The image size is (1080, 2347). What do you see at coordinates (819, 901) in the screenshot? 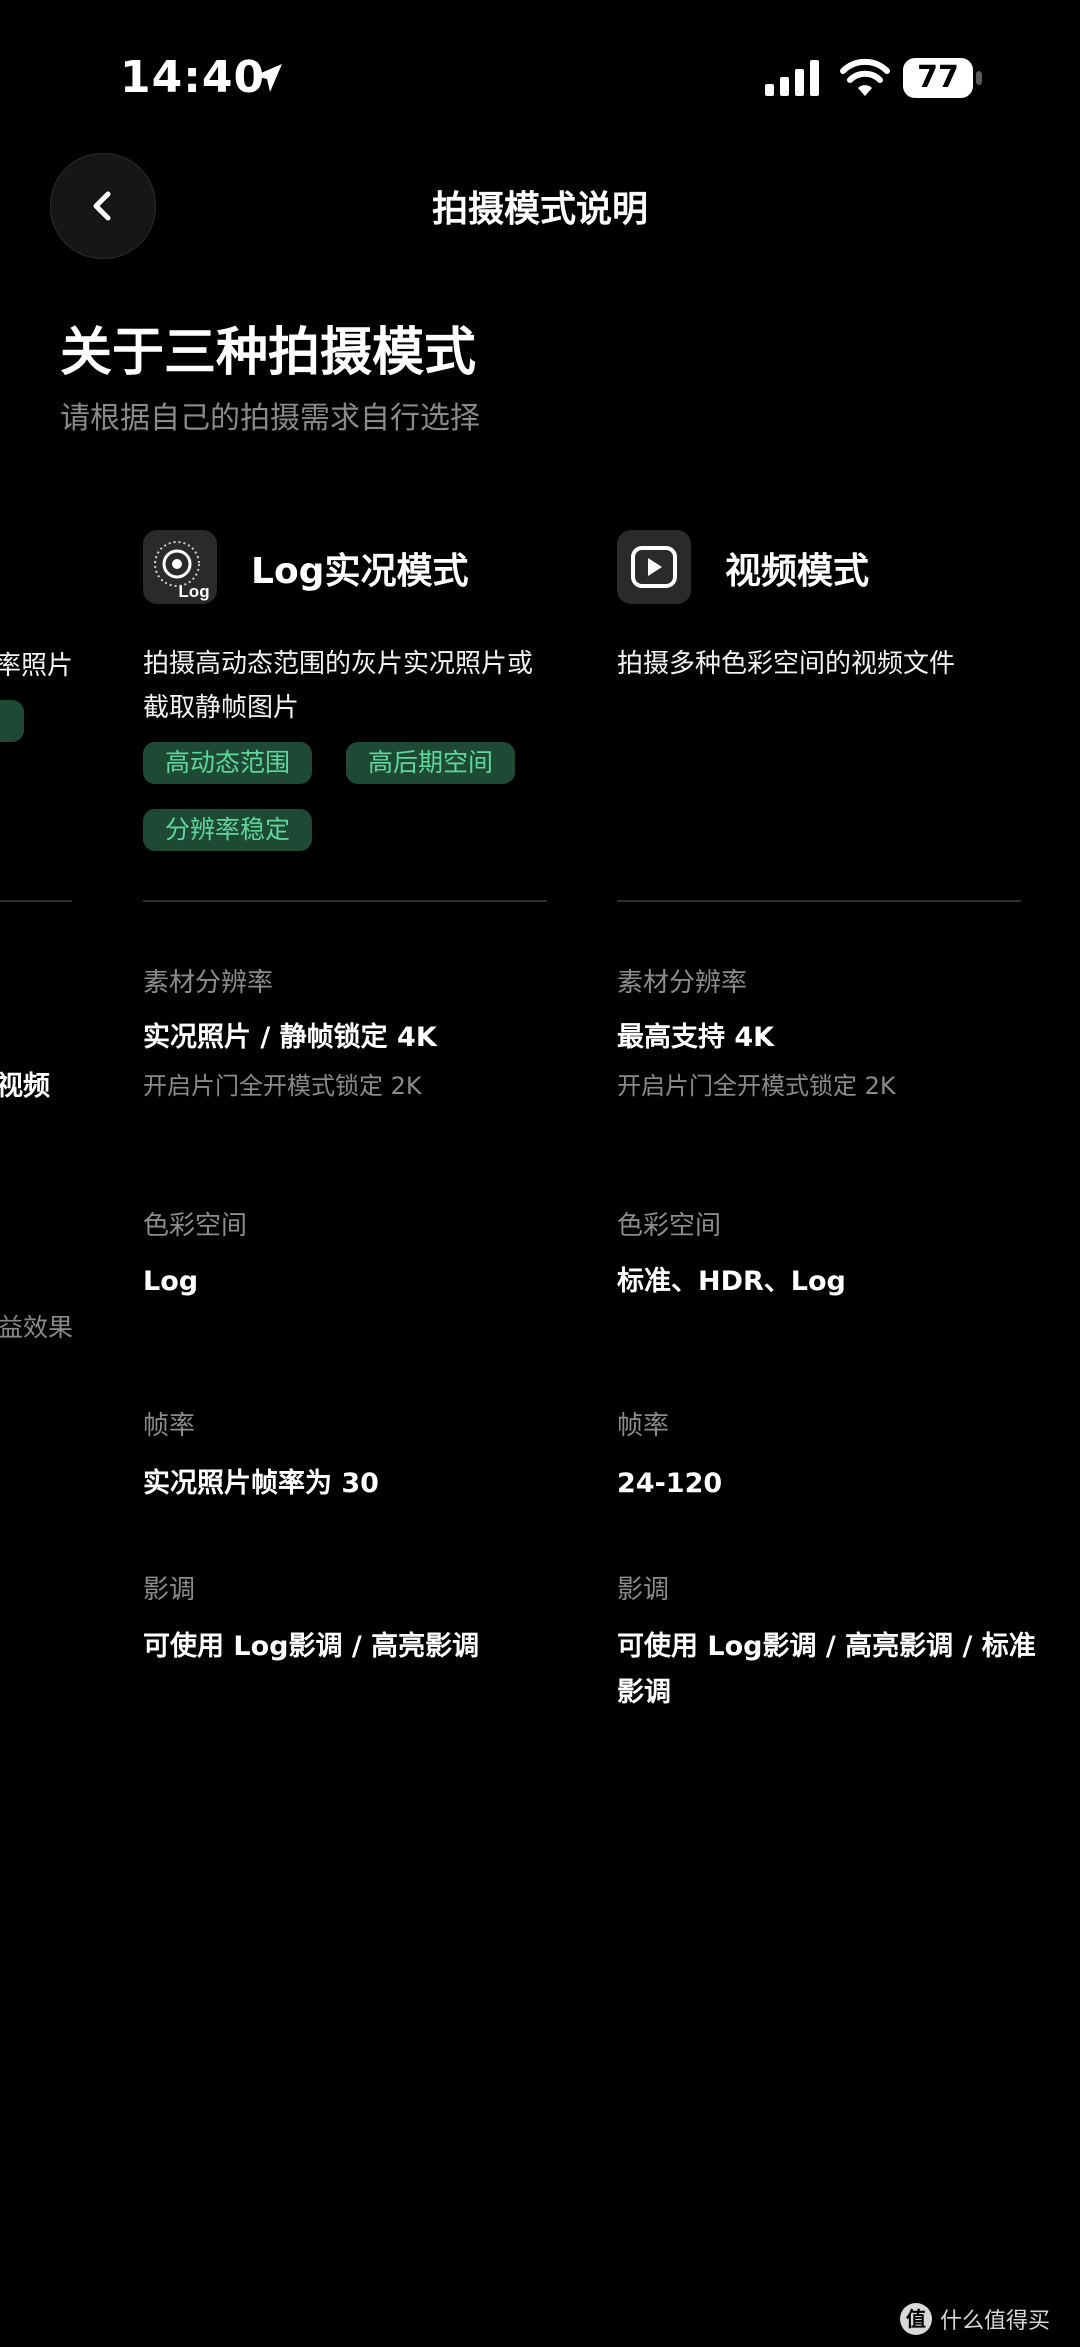
I see `card-divider-video` at bounding box center [819, 901].